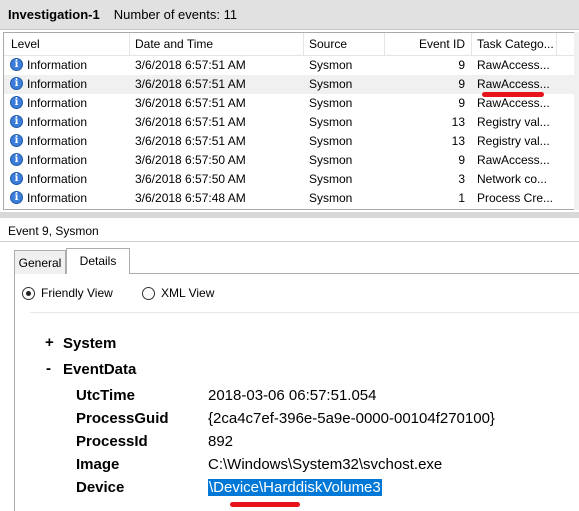 This screenshot has height=511, width=579. I want to click on field-value-device: \Device\HarddiskVolume3, so click(295, 487).